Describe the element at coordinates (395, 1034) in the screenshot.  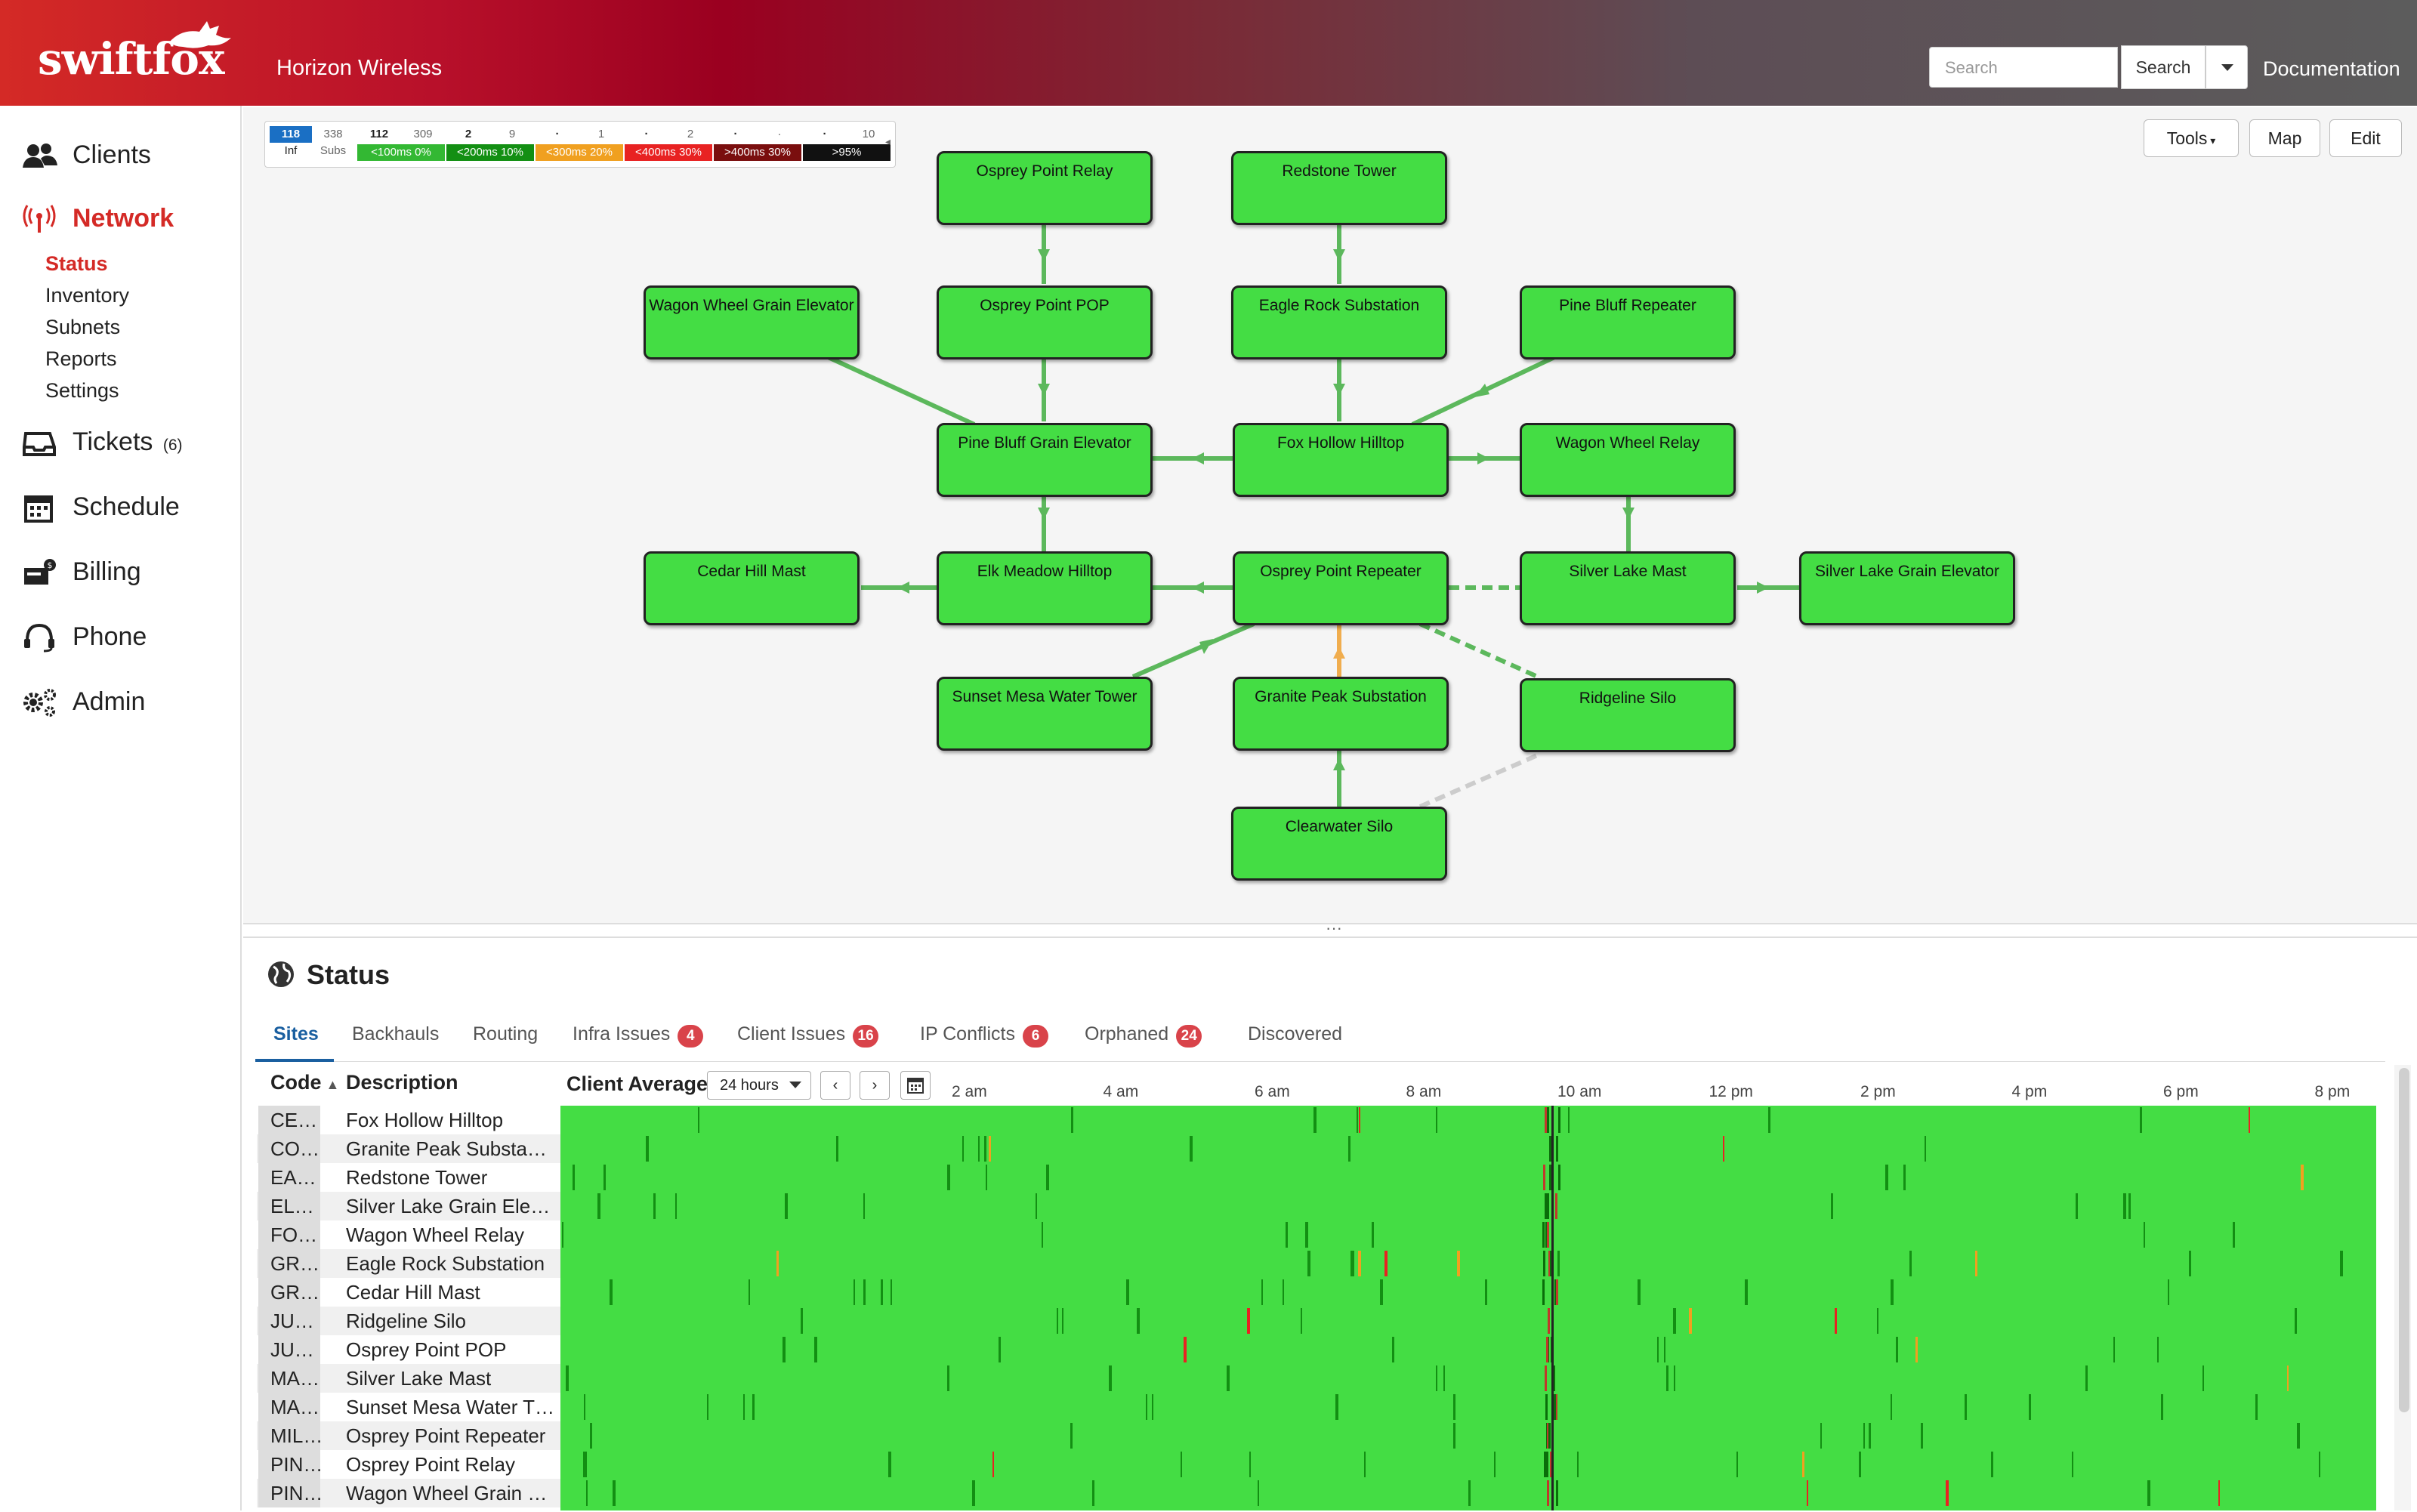
I see `tab-backhauls: Backhauls` at that location.